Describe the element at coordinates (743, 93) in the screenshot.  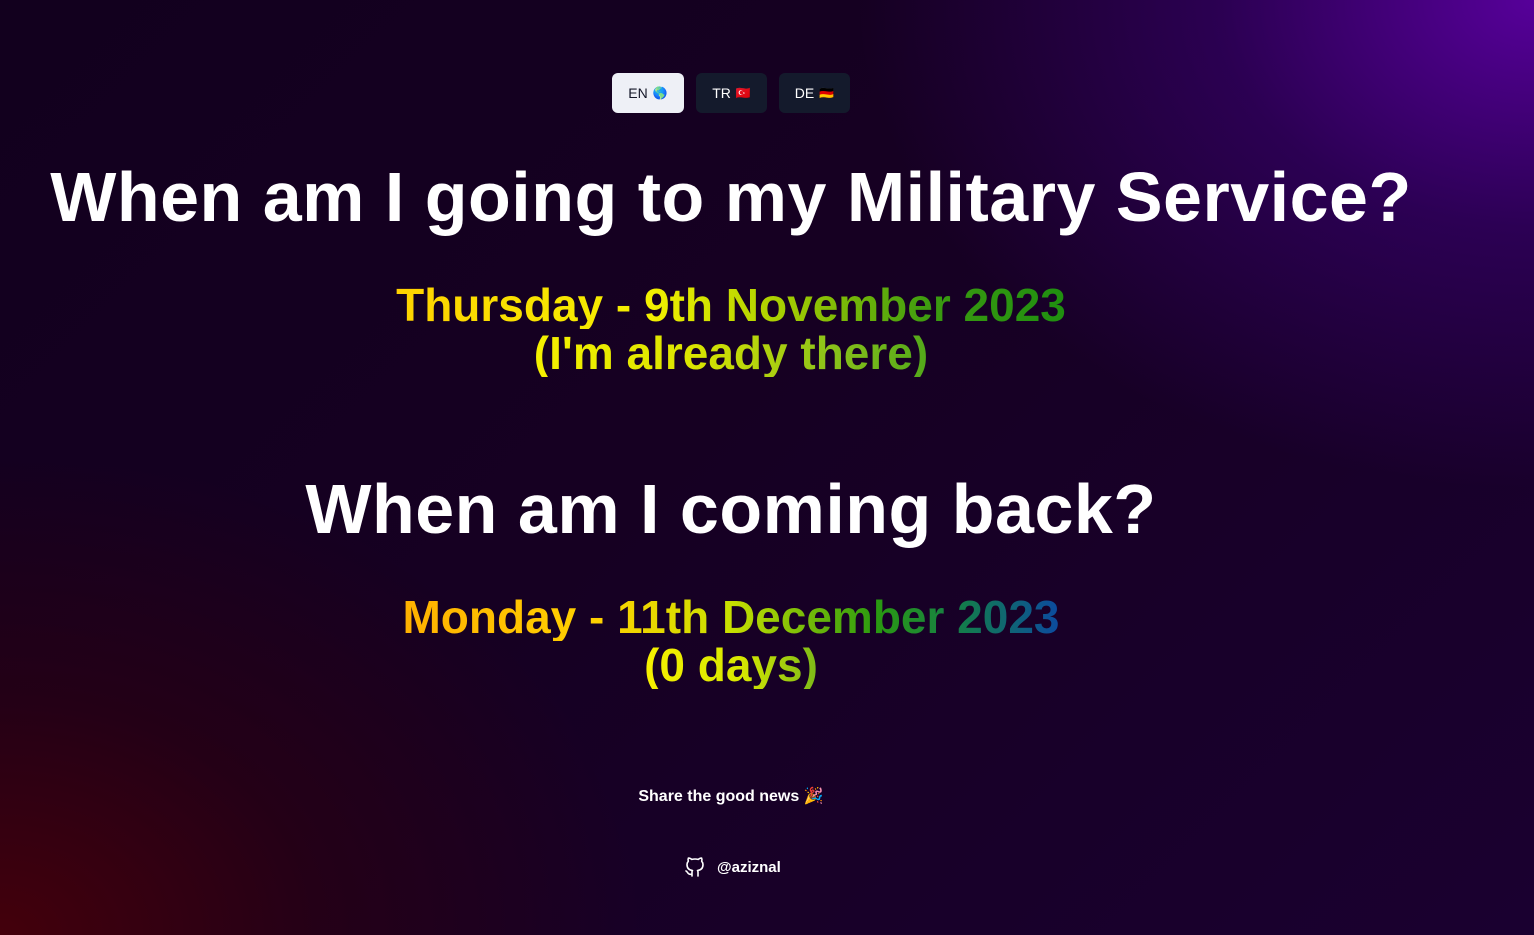
I see `turkey-flag-icon: 🇹🇷` at that location.